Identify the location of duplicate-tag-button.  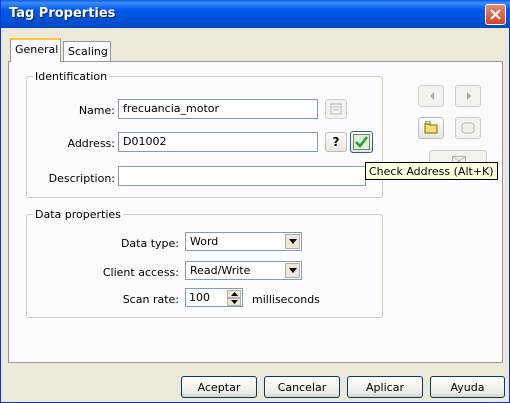
(468, 128).